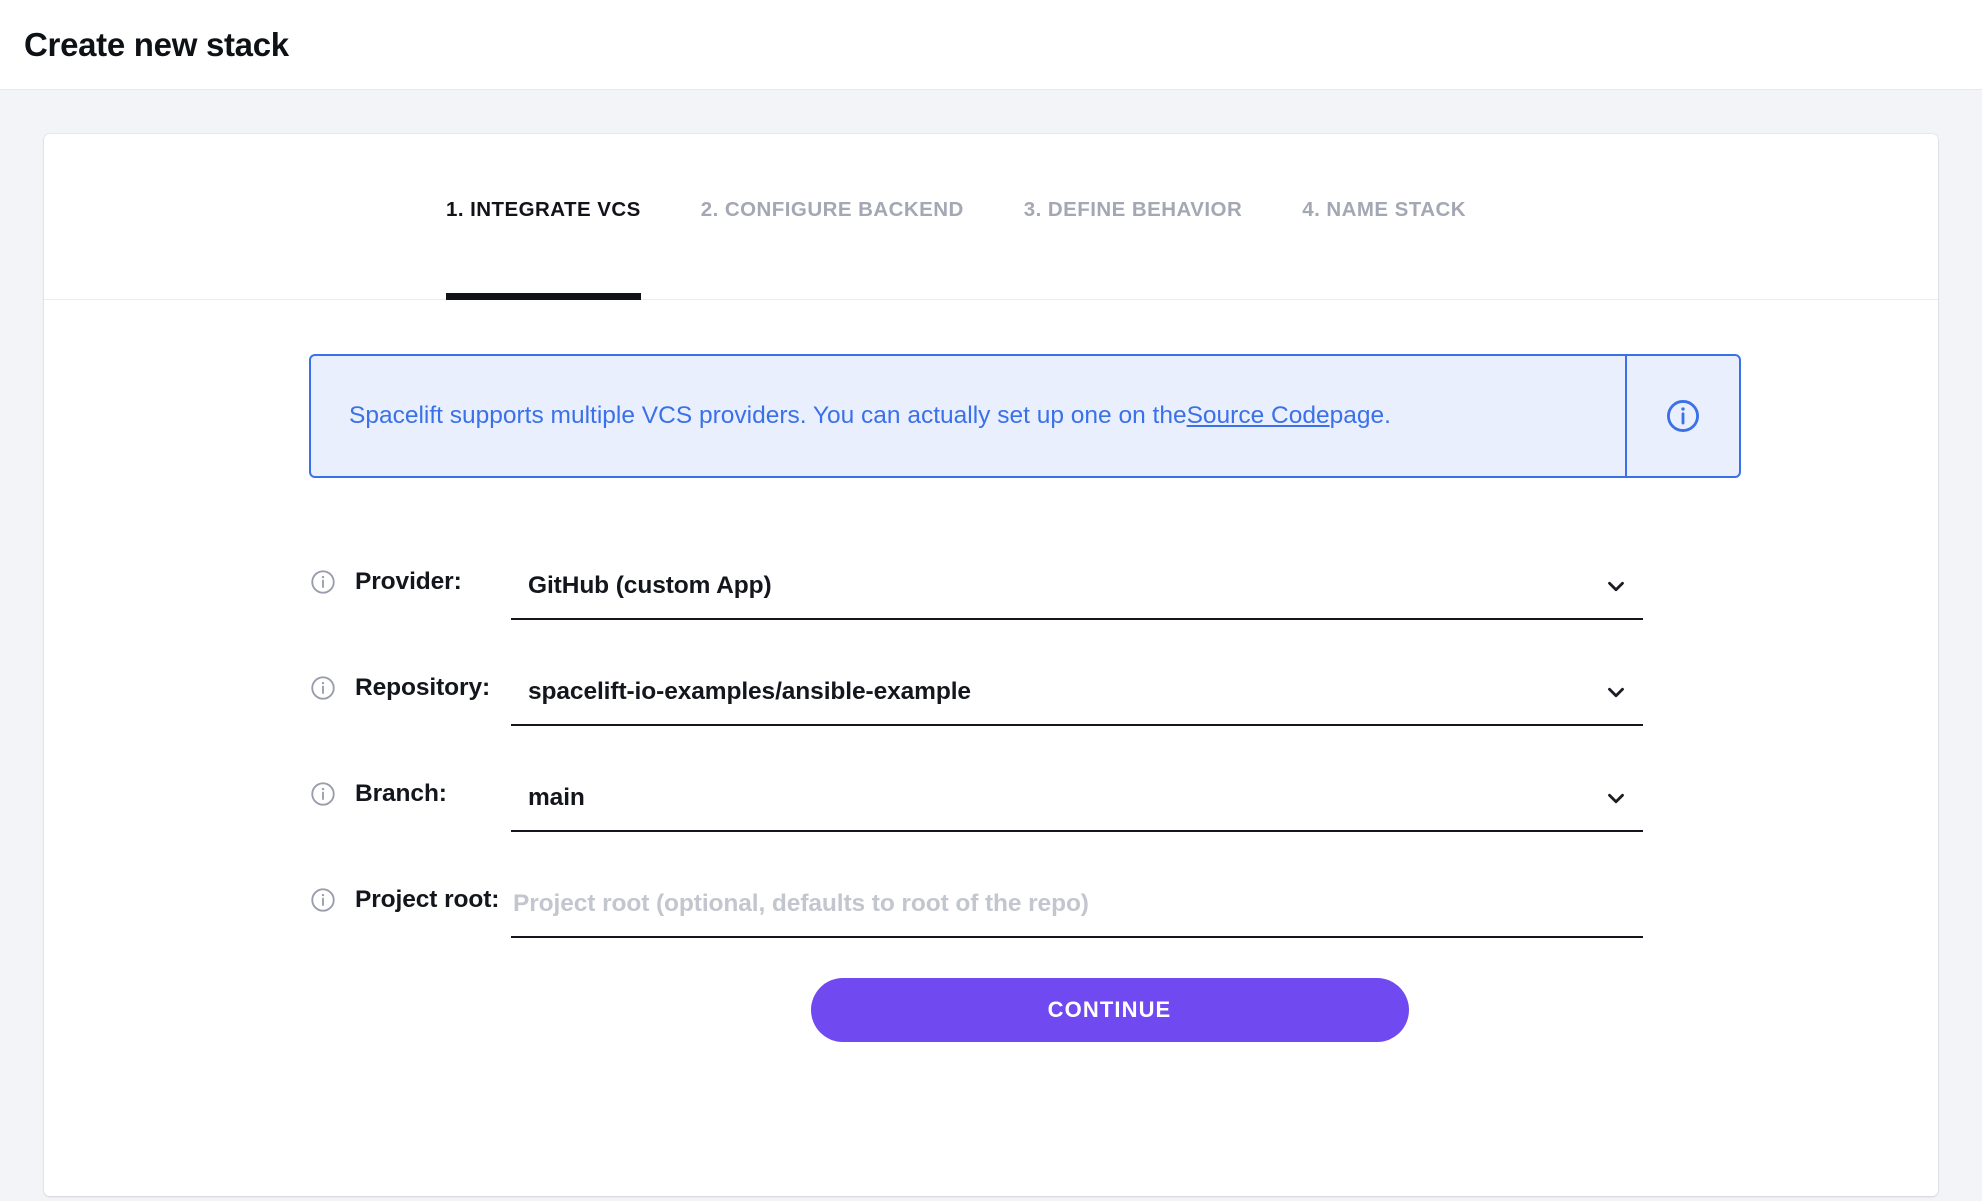 Image resolution: width=1982 pixels, height=1202 pixels. Describe the element at coordinates (1077, 693) in the screenshot. I see `repository-select: spacelift-io-examples/ansible-example` at that location.